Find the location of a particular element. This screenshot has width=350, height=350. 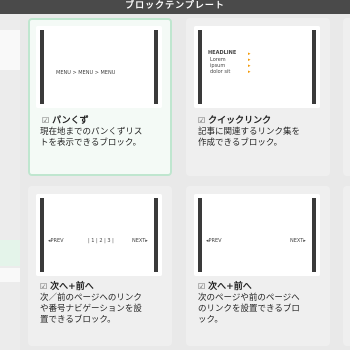

window-title: ブロックテンプレート is located at coordinates (175, 7).